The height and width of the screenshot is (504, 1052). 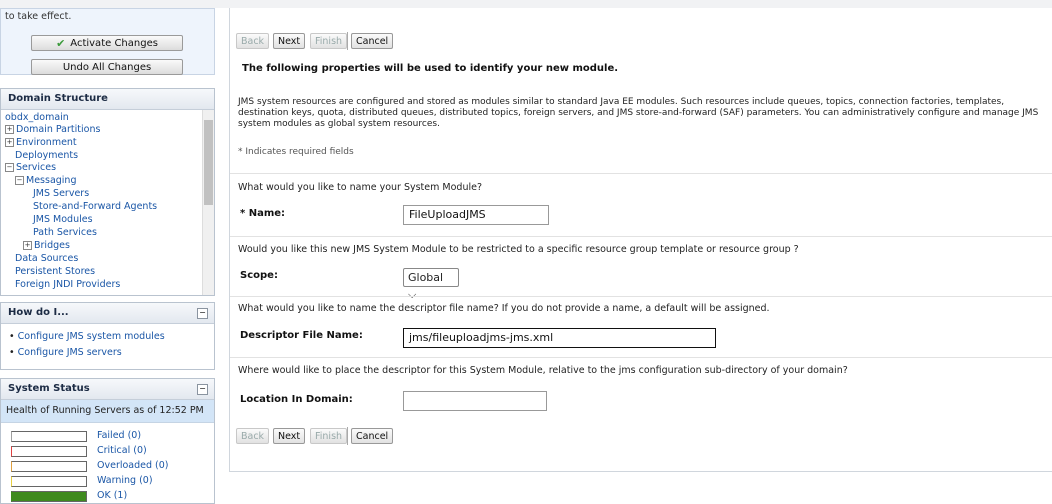 What do you see at coordinates (289, 436) in the screenshot?
I see `next-button-bottom: Next` at bounding box center [289, 436].